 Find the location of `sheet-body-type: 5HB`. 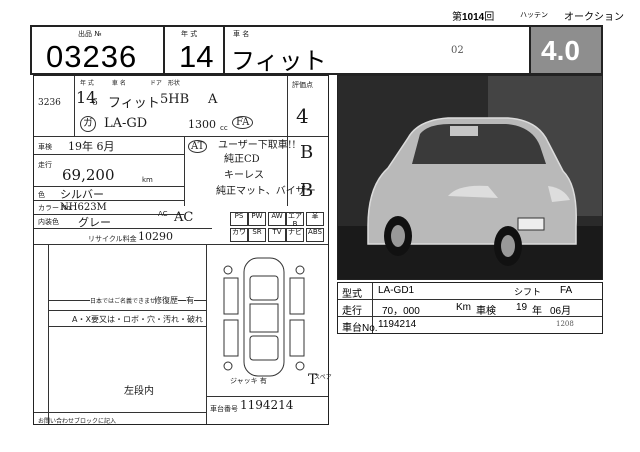

sheet-body-type: 5HB is located at coordinates (175, 99).